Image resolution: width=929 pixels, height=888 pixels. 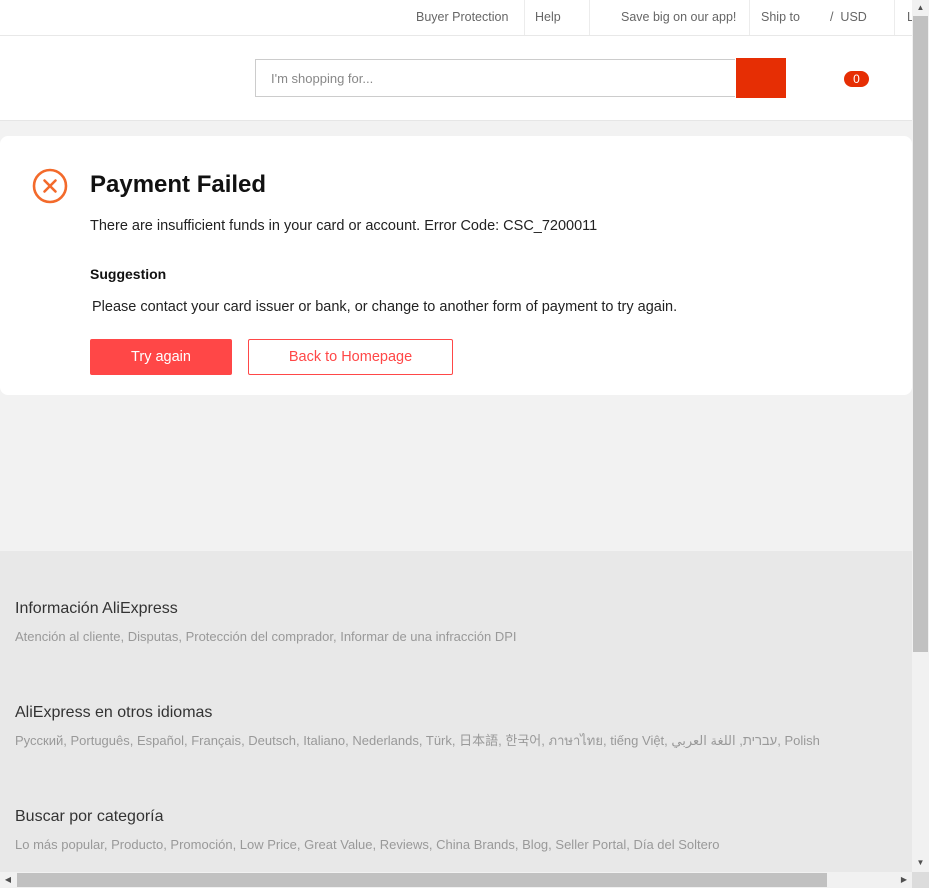 I want to click on footer-link: Português, so click(x=99, y=740).